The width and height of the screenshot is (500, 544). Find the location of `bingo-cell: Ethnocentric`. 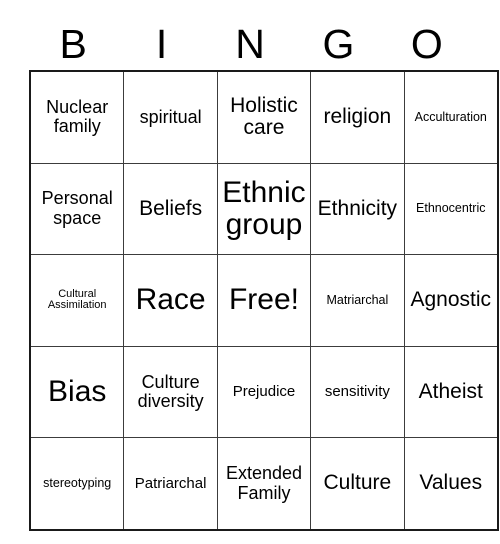

bingo-cell: Ethnocentric is located at coordinates (451, 209).